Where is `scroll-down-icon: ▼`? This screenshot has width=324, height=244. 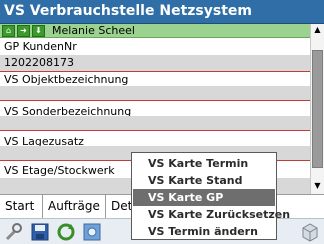
scroll-down-icon: ▼ is located at coordinates (317, 186).